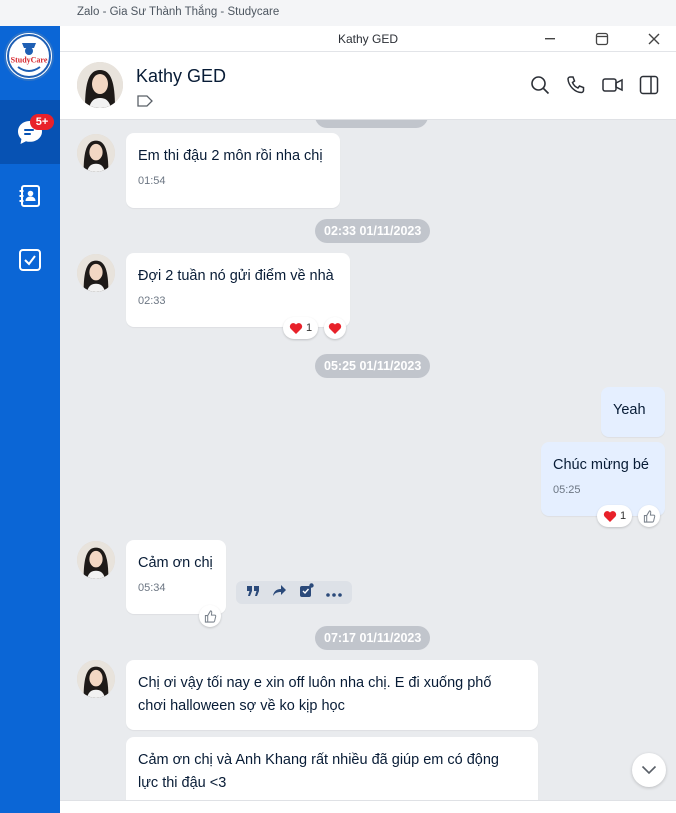 The height and width of the screenshot is (813, 676). Describe the element at coordinates (241, 706) in the screenshot. I see `message-text-line: chơi halloween sợ về ko kịp học` at that location.